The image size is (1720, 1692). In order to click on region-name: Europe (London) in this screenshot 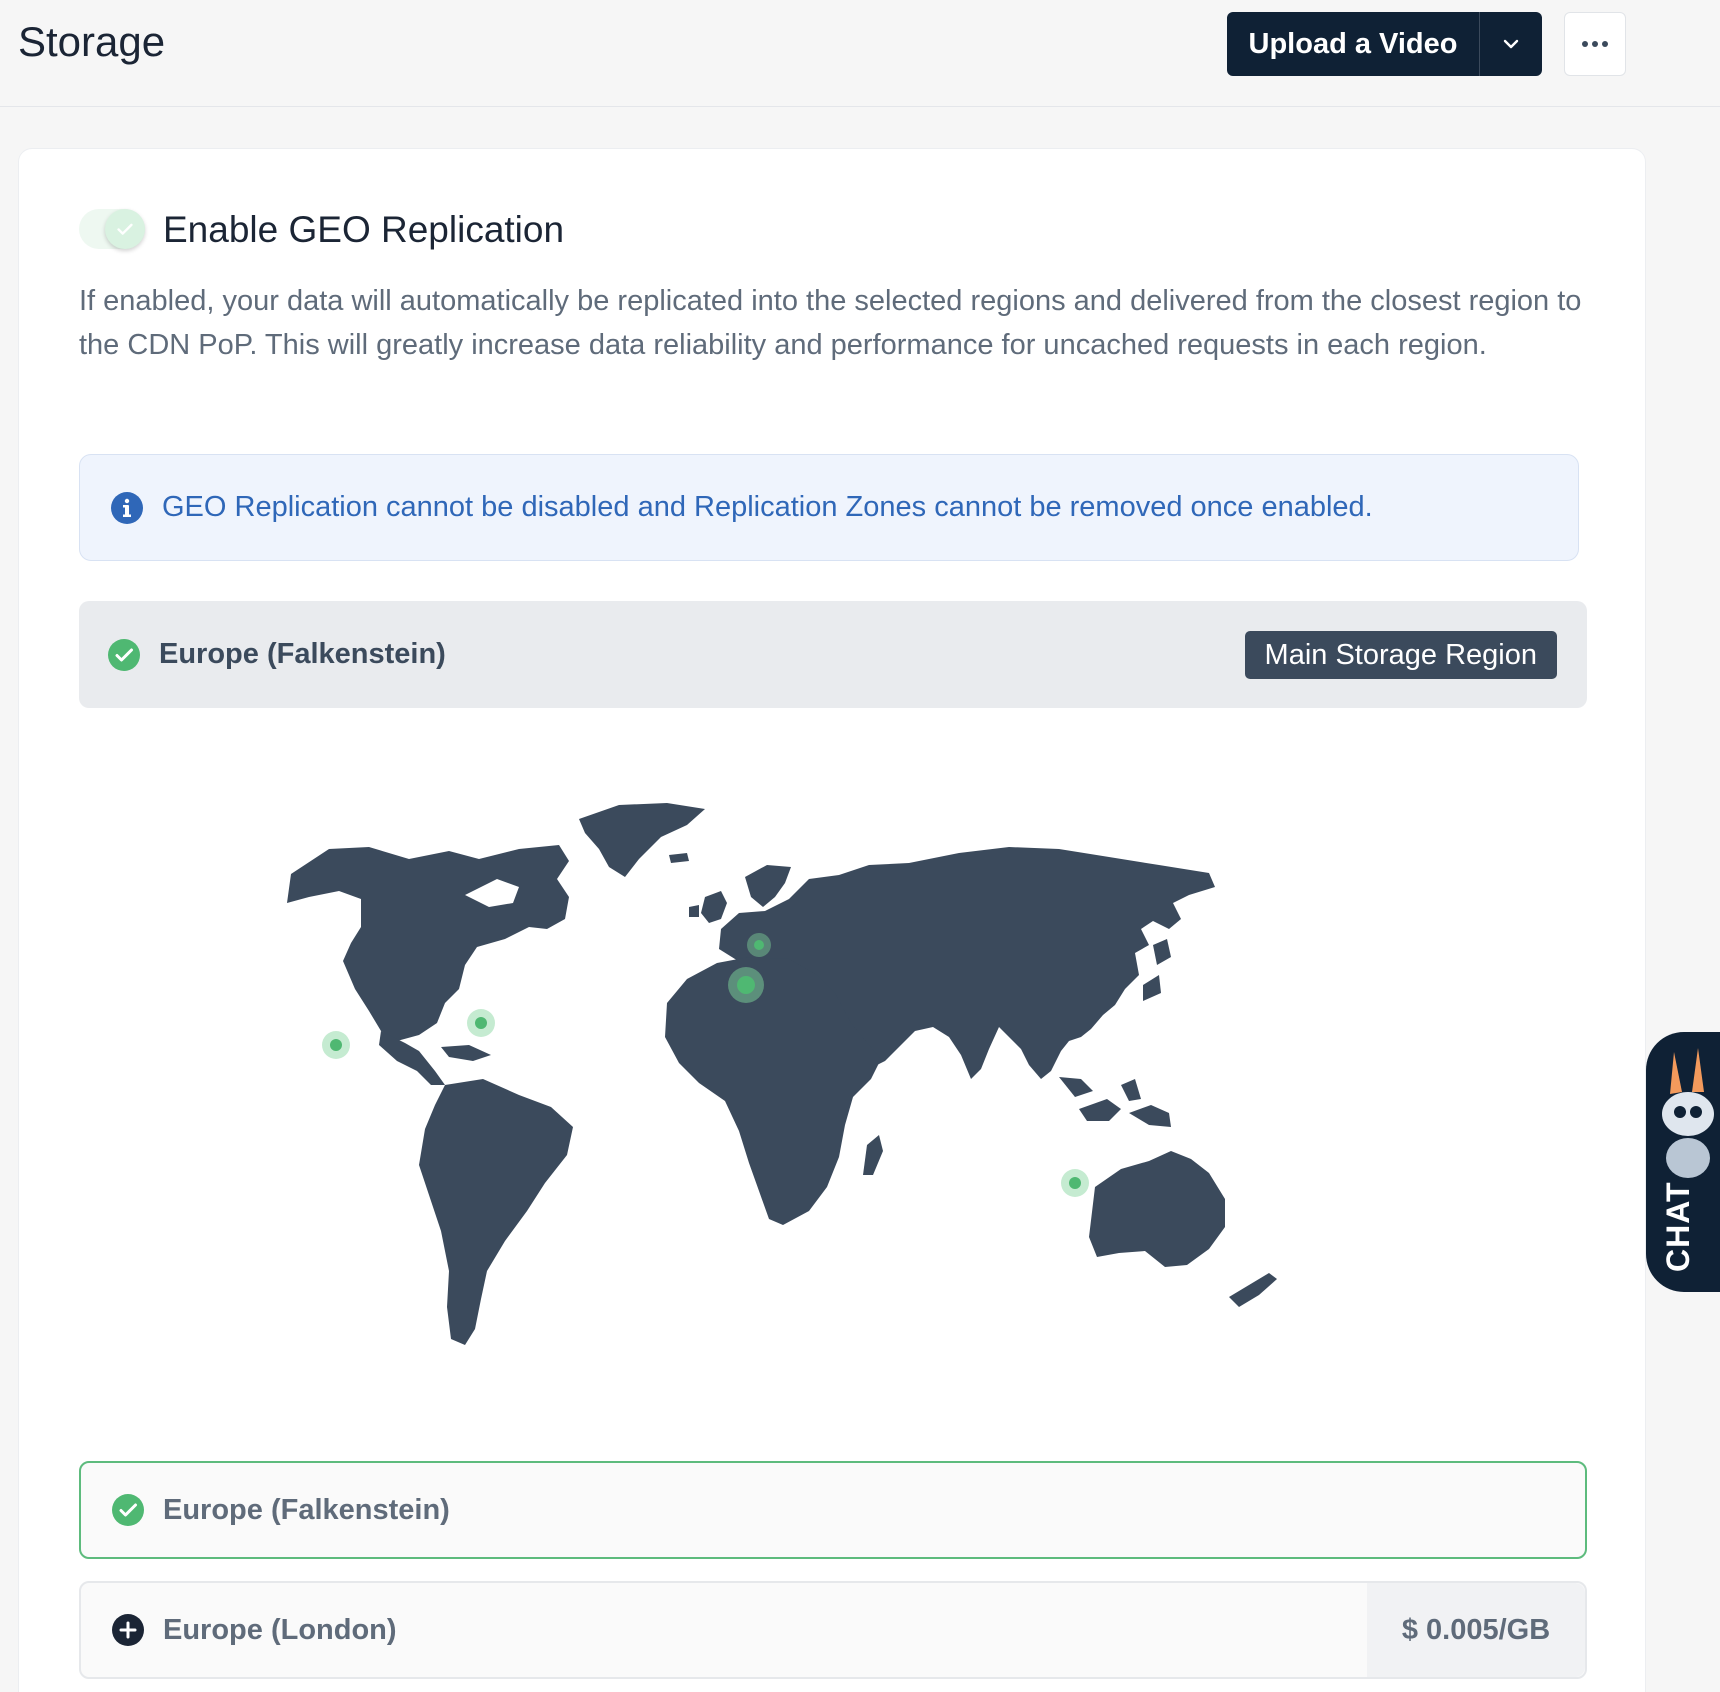, I will do `click(280, 1629)`.